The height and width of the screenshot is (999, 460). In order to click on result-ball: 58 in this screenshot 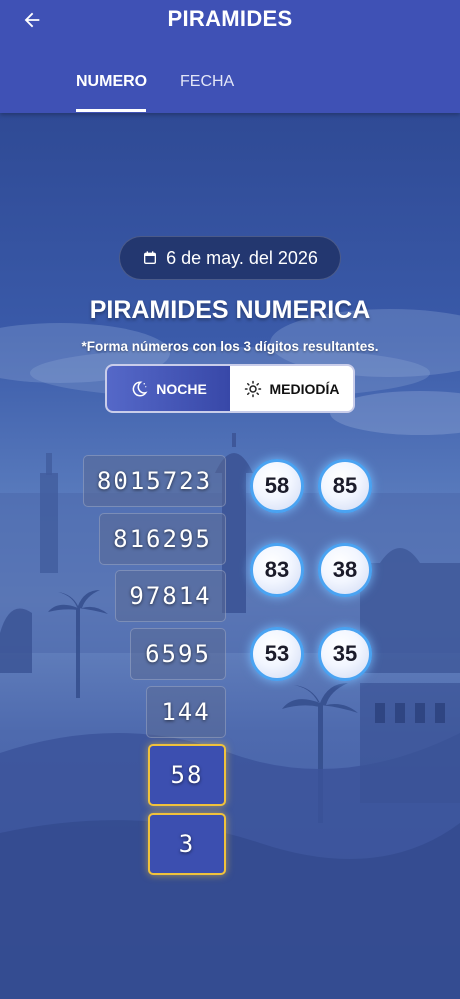, I will do `click(277, 486)`.